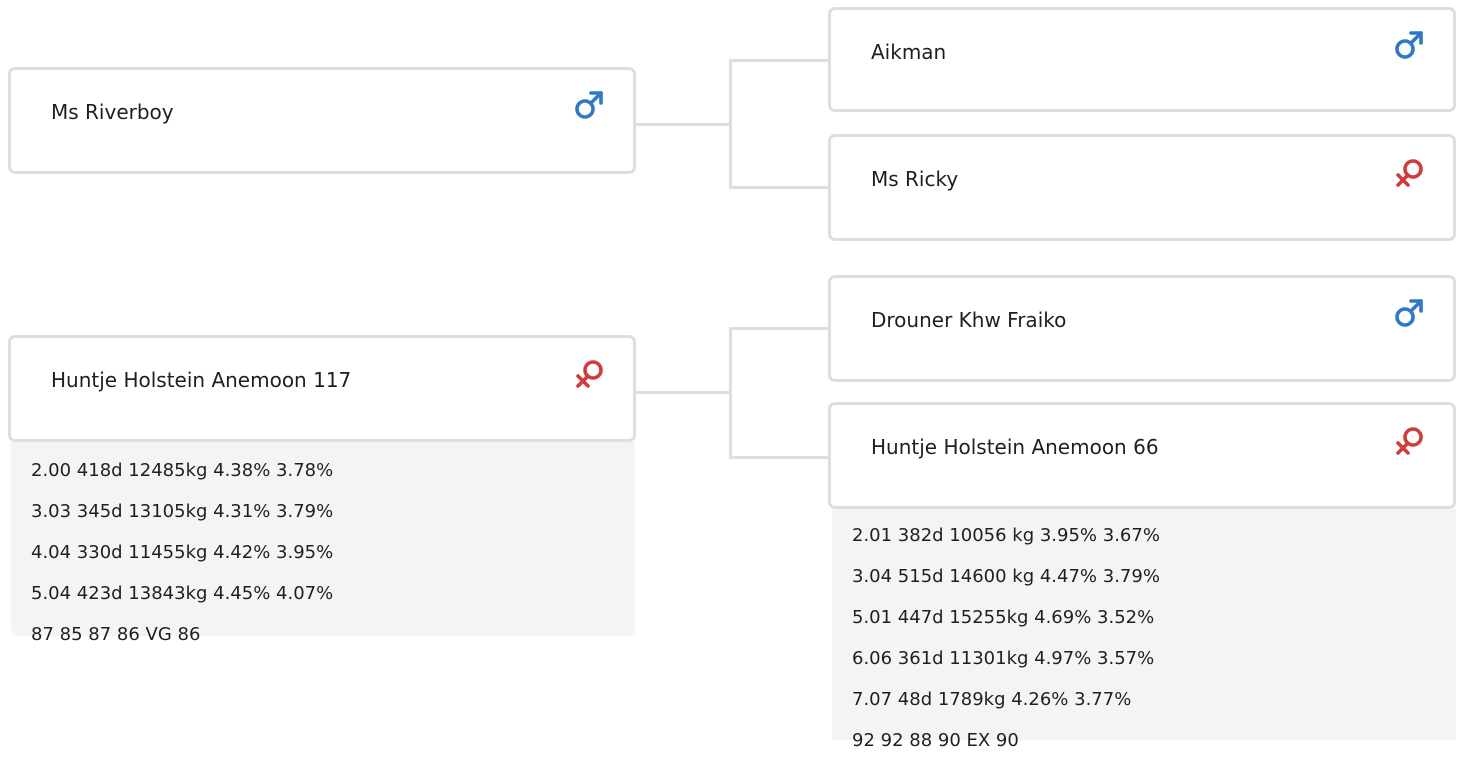 This screenshot has height=761, width=1461. Describe the element at coordinates (201, 380) in the screenshot. I see `animal-name: Huntje Holstein Anemoon 117` at that location.